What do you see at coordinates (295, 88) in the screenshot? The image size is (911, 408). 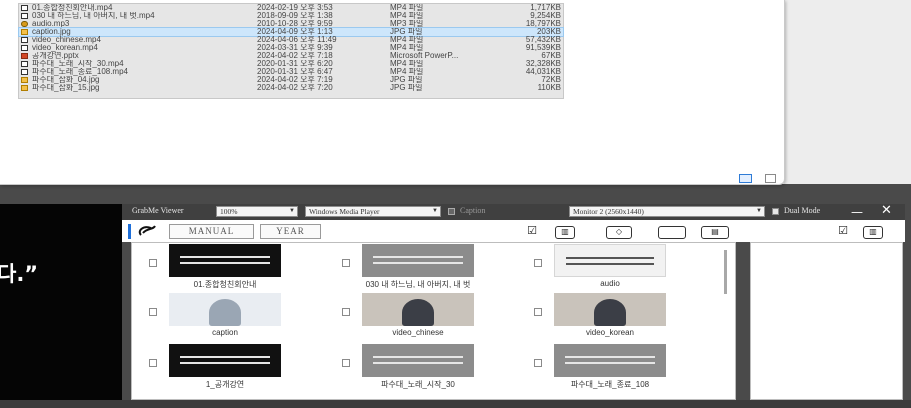 I see `file-date: 2024-04-02 오후 7:20` at bounding box center [295, 88].